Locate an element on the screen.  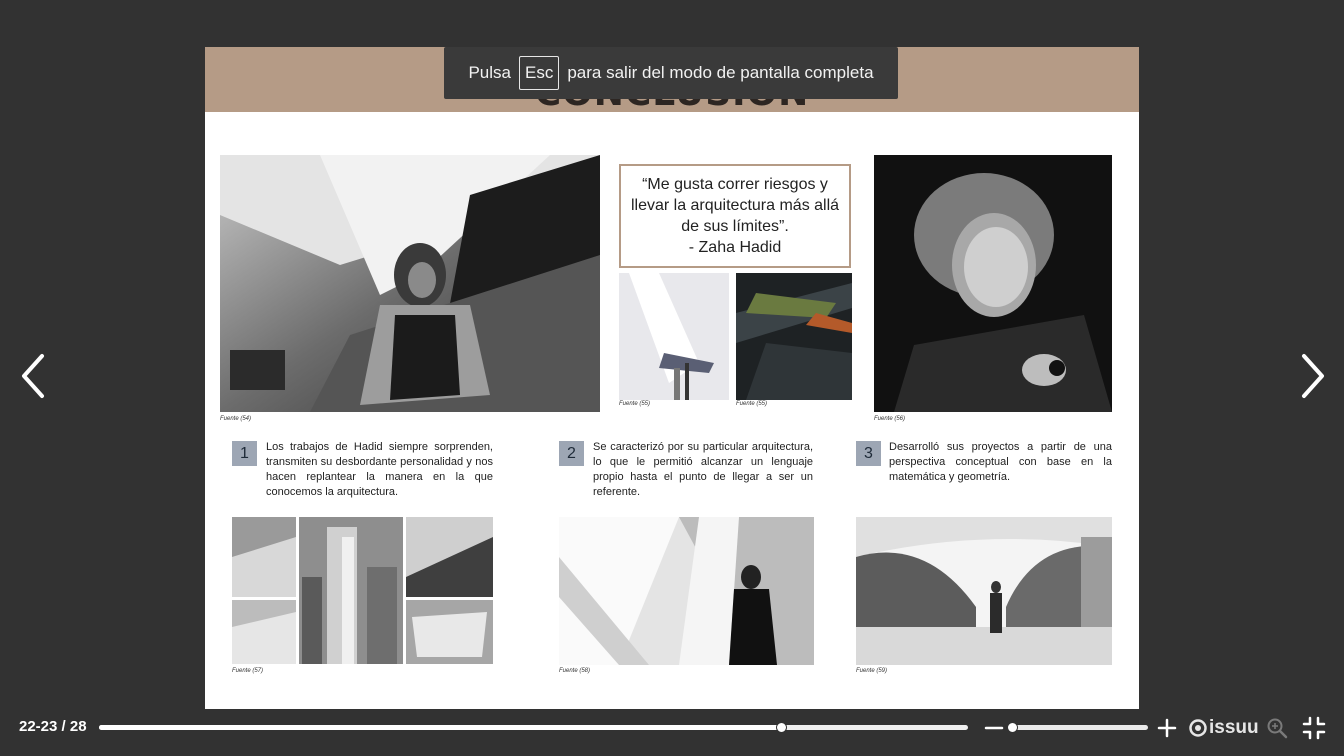
toast-message: para salir del modo de pantalla completa is located at coordinates (720, 72).